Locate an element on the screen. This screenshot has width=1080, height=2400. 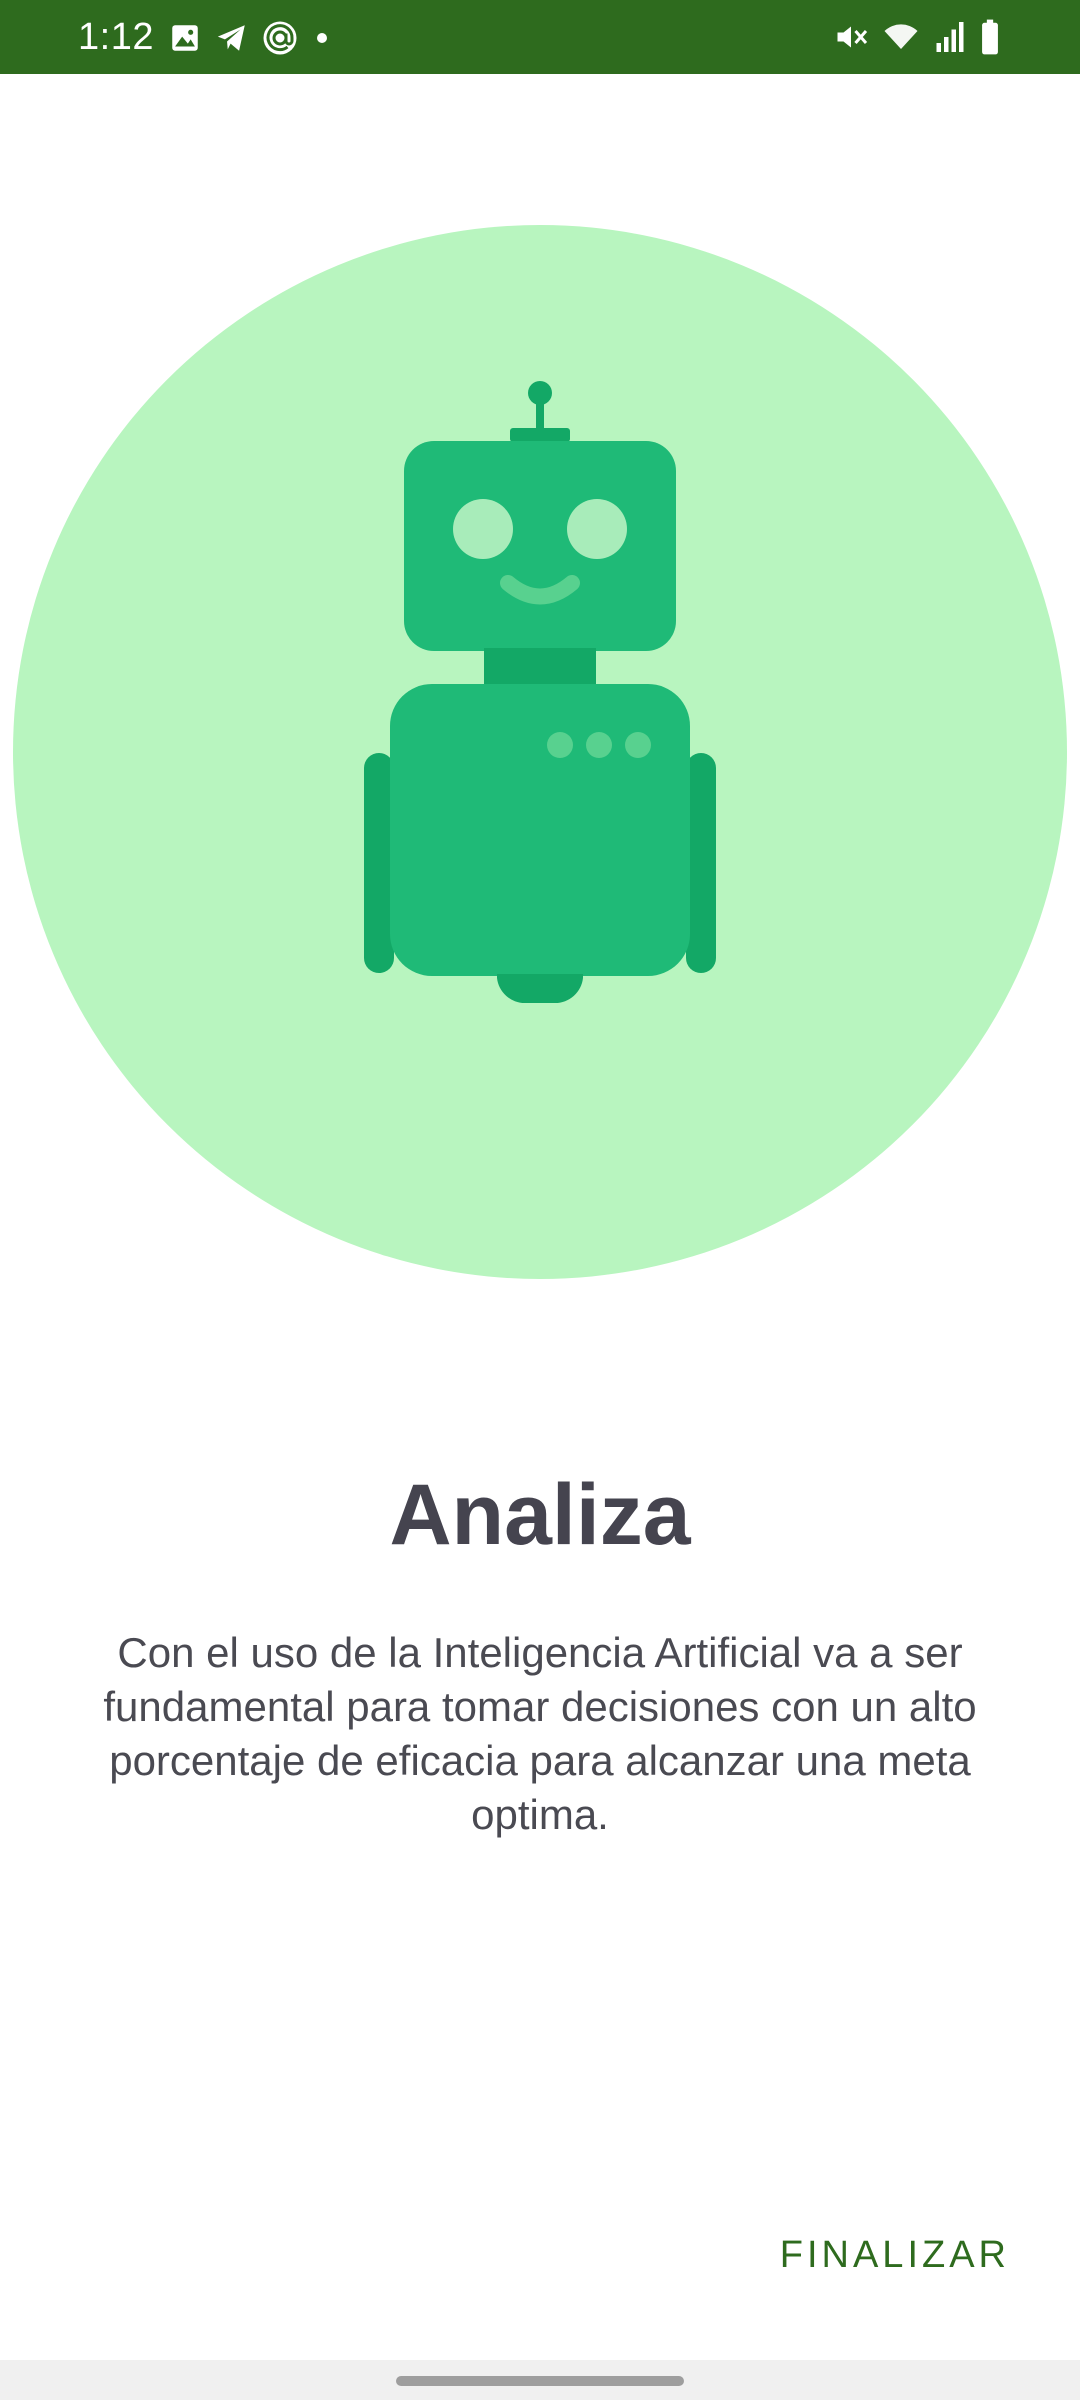
at-sign-icon is located at coordinates (280, 38).